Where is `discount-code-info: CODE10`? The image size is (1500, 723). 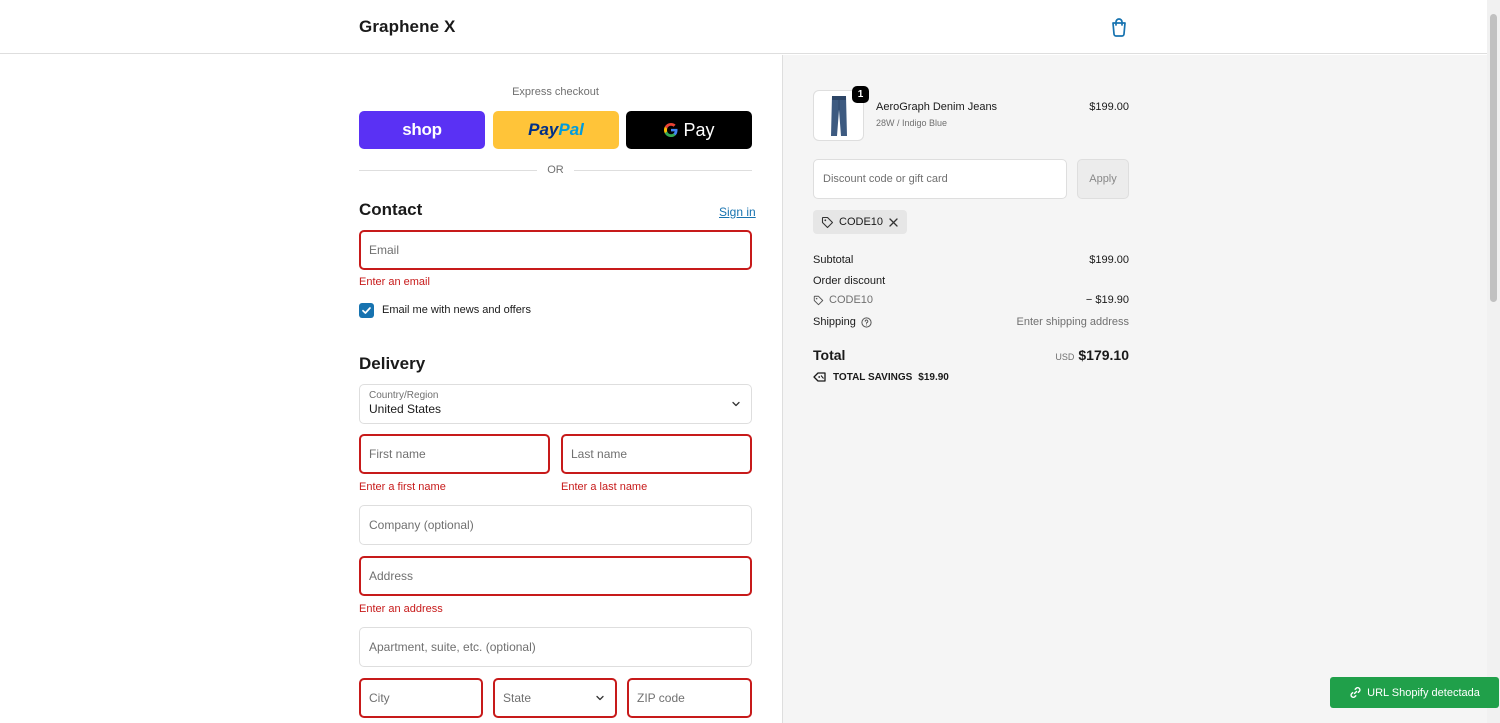
discount-code-info: CODE10 is located at coordinates (843, 300).